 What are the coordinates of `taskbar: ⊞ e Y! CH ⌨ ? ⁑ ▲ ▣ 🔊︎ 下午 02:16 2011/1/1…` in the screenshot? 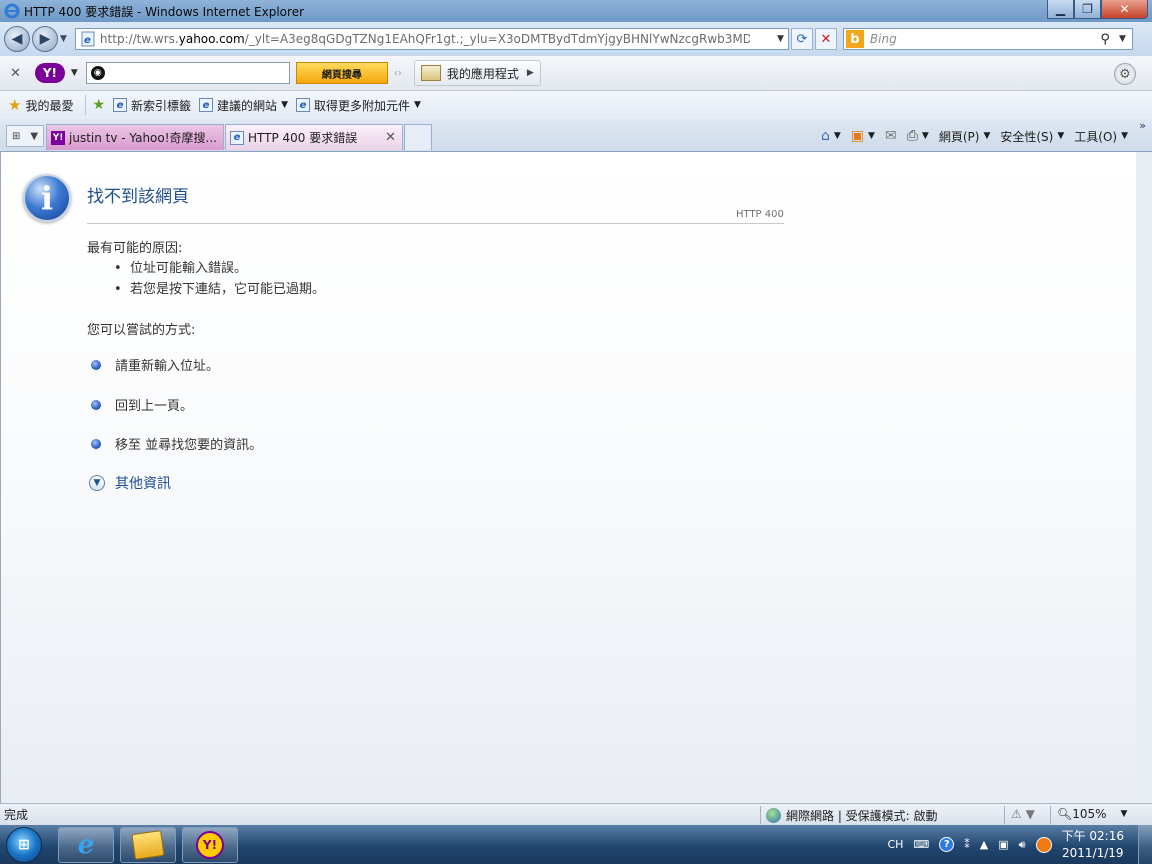 It's located at (576, 844).